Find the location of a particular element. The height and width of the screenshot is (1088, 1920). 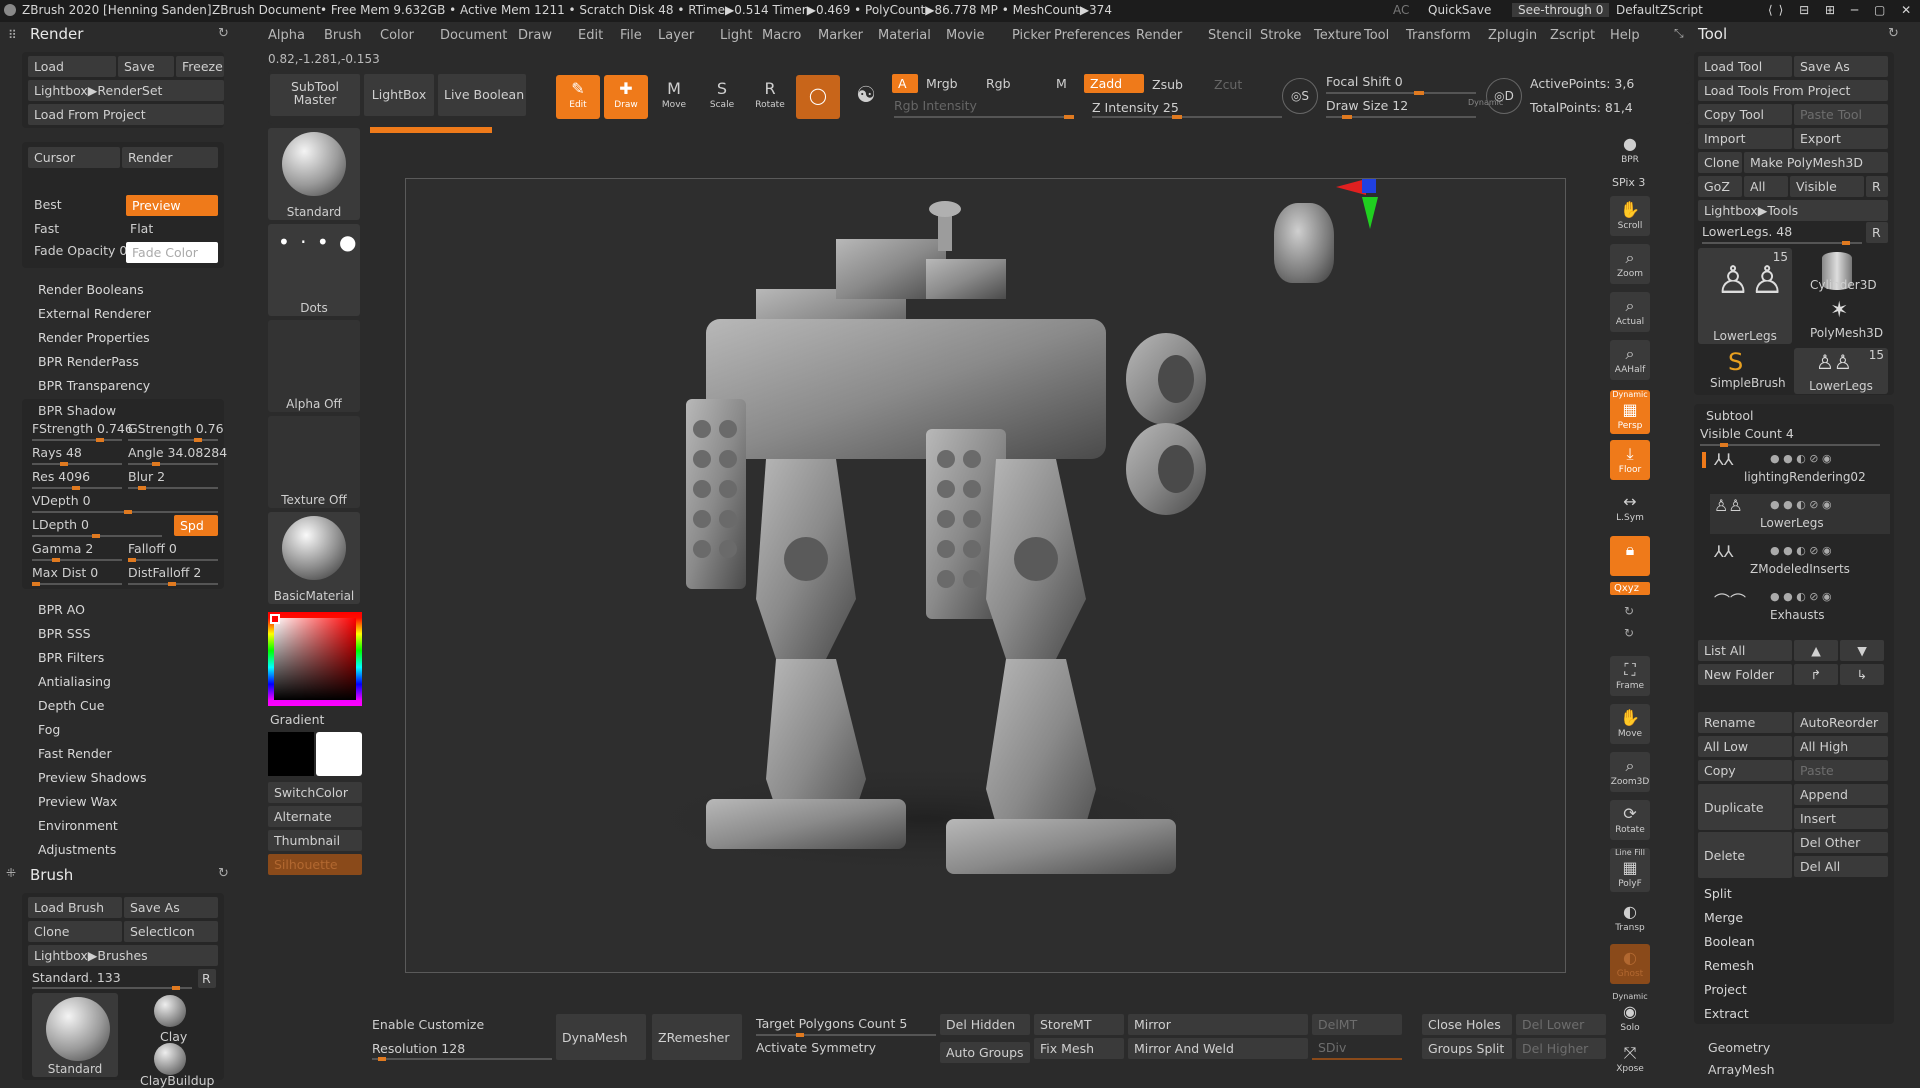

del-lower-button: Del Lower is located at coordinates (1561, 1024).